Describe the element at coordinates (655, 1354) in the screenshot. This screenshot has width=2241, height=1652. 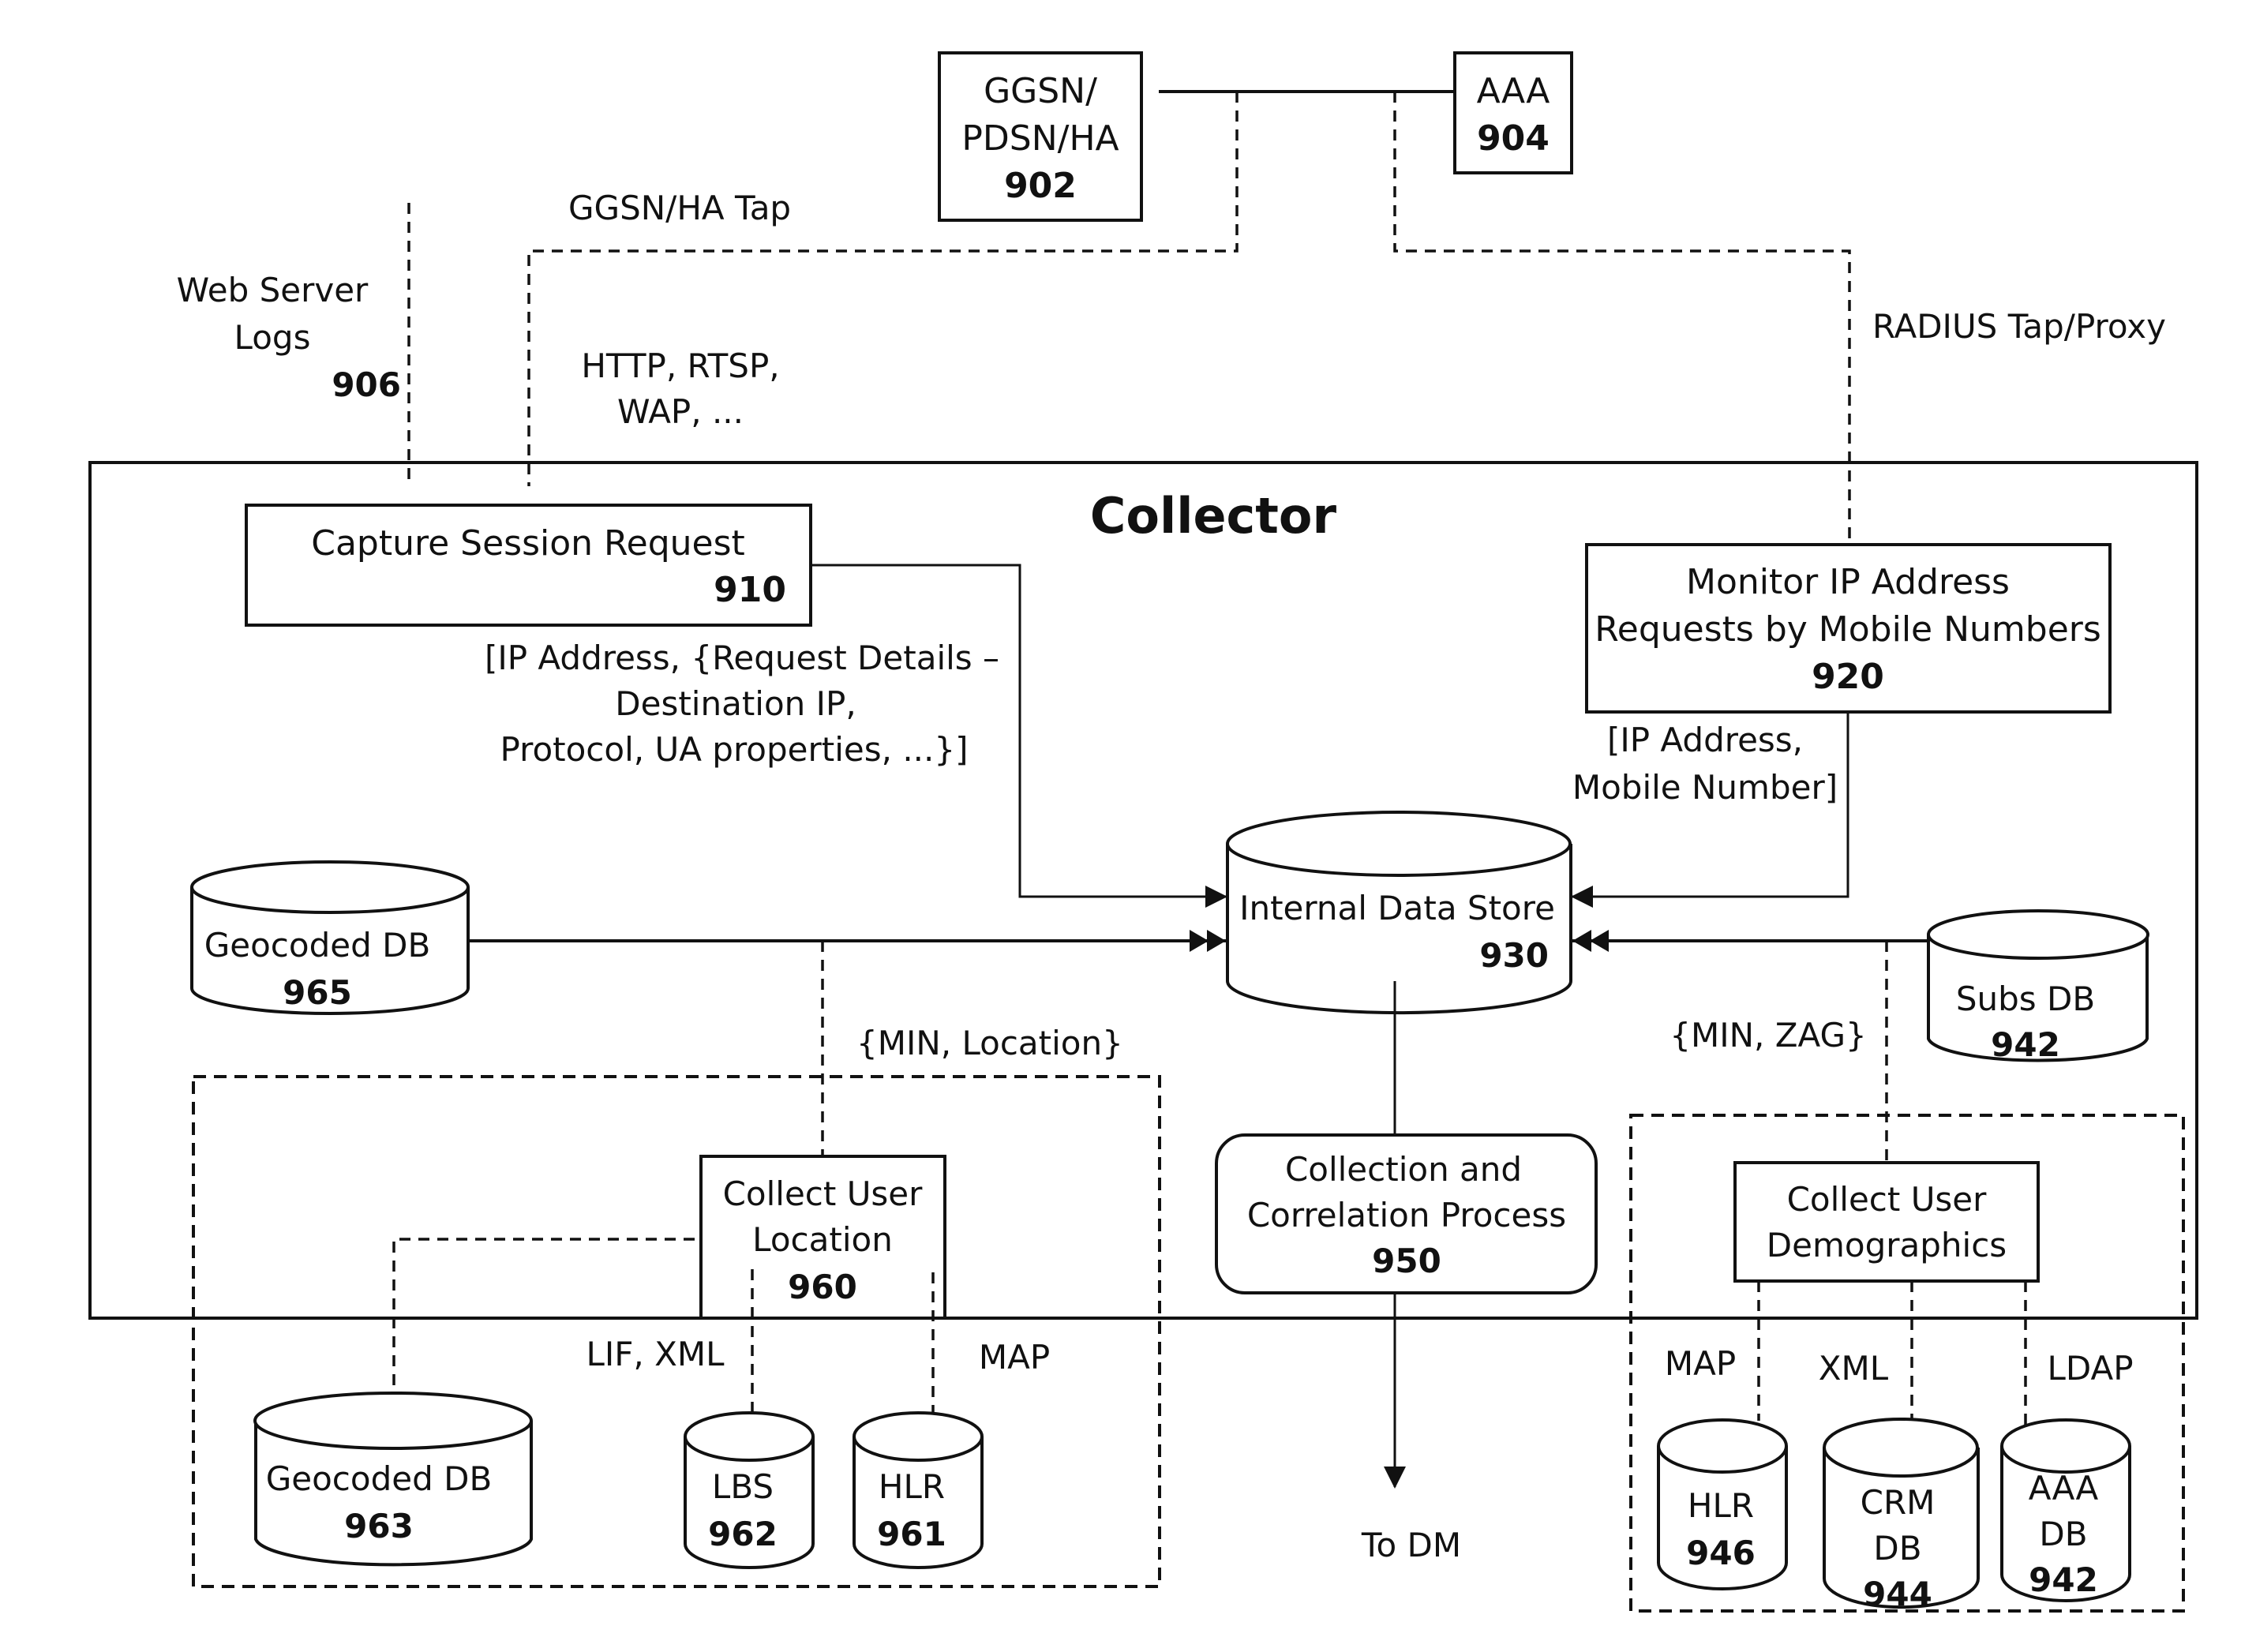
I see `lif-xml-label: LIF, XML` at that location.